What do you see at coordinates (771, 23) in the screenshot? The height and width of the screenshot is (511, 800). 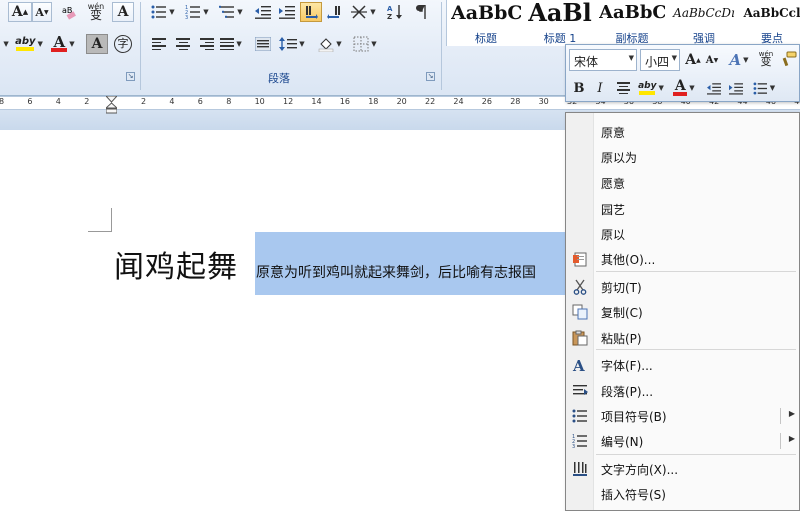 I see `style-strong: AaBbCcl 要点` at bounding box center [771, 23].